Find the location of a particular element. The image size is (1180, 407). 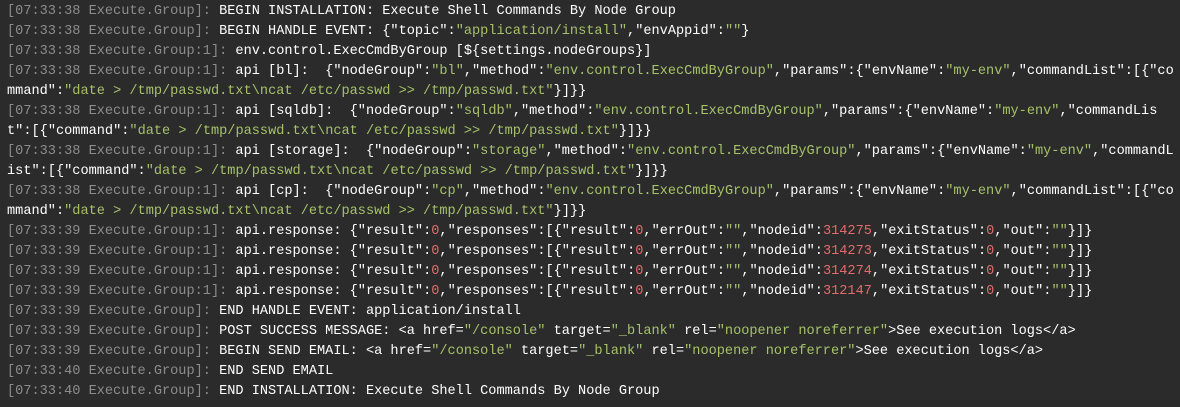

log-text: } is located at coordinates (745, 31).